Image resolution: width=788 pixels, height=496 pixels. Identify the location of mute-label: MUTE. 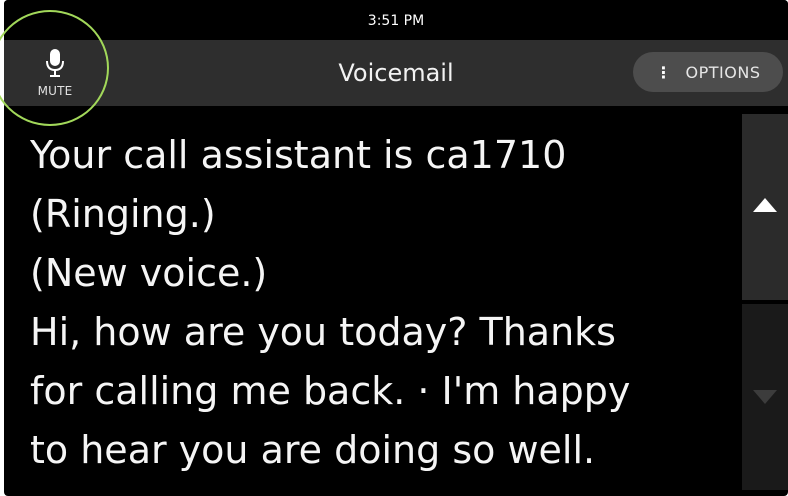
(55, 91).